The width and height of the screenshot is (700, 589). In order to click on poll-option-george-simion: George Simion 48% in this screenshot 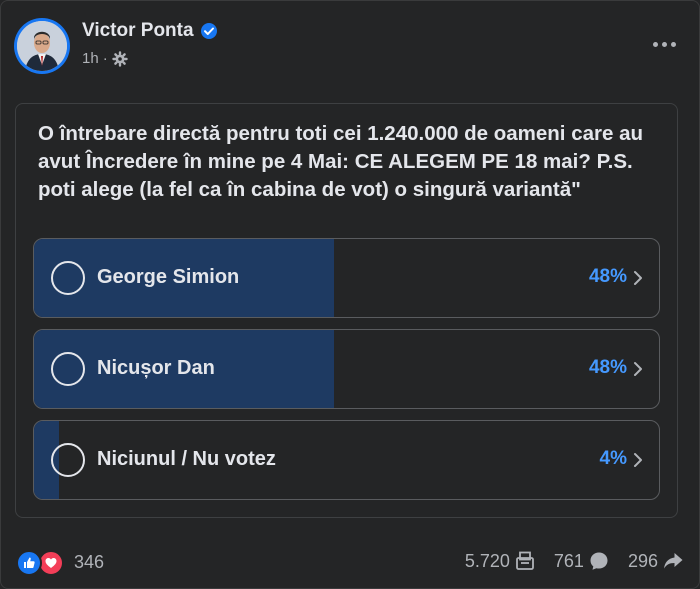, I will do `click(346, 278)`.